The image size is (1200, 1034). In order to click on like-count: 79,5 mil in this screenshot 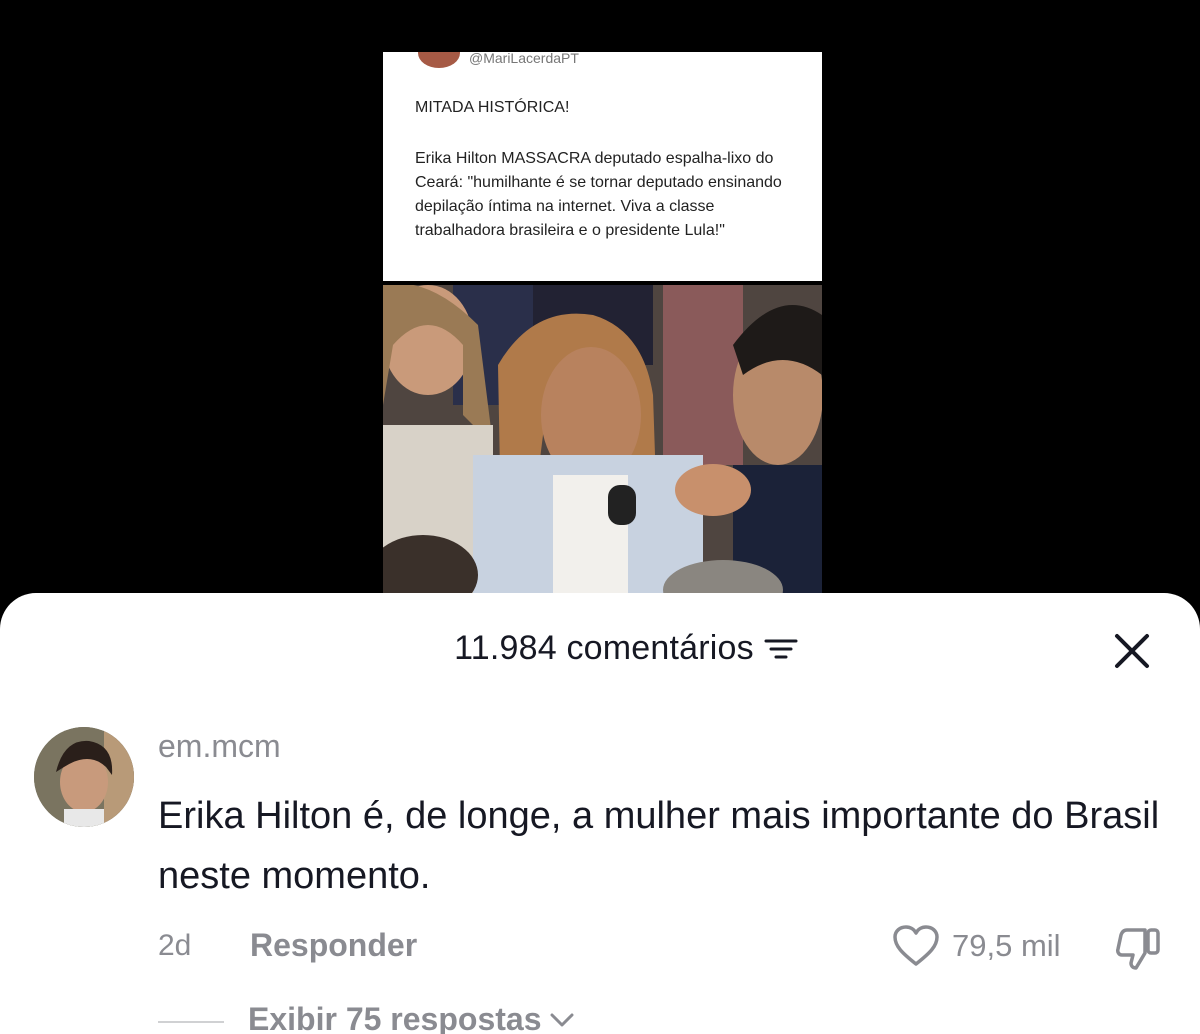, I will do `click(1006, 945)`.